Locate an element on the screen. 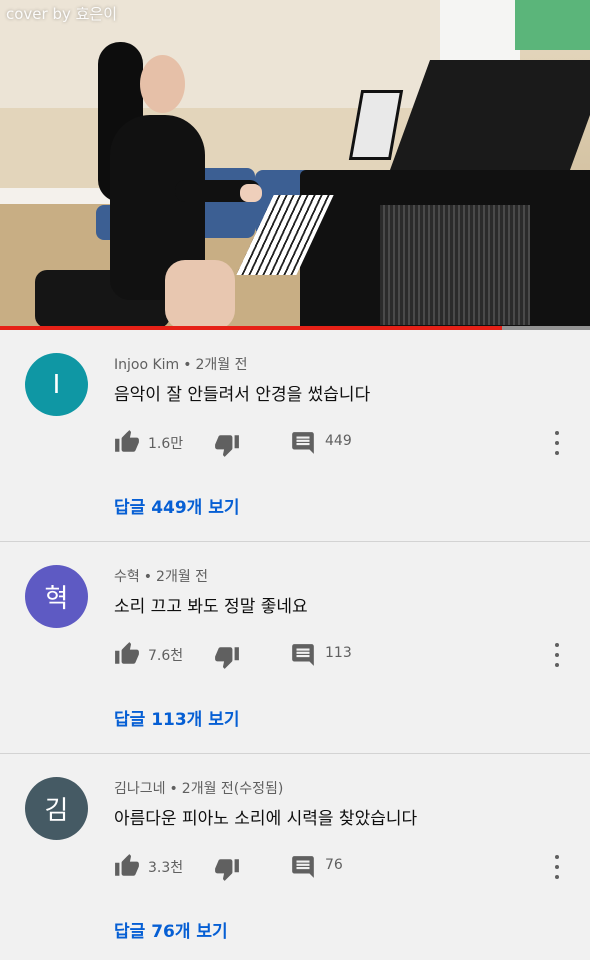 The height and width of the screenshot is (960, 590). comment-meta: Injoo Kim • 2개월 전 is located at coordinates (180, 364).